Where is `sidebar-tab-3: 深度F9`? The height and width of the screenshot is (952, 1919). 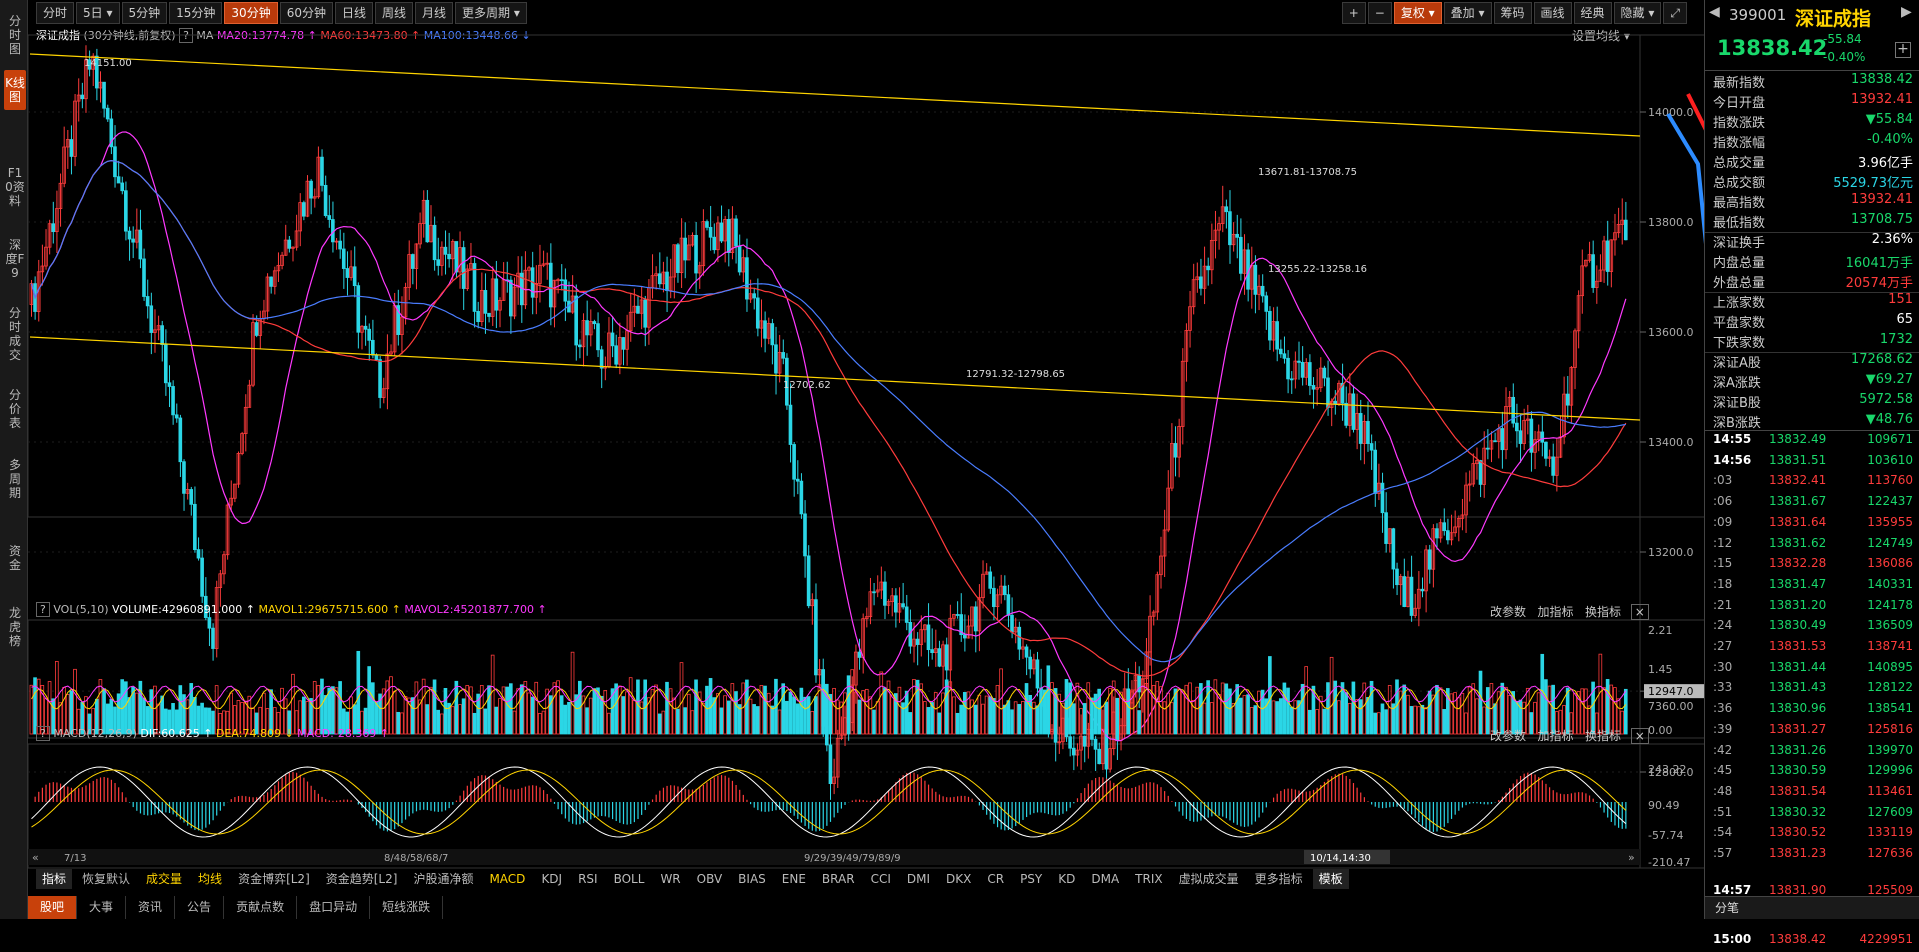 sidebar-tab-3: 深度F9 is located at coordinates (15, 259).